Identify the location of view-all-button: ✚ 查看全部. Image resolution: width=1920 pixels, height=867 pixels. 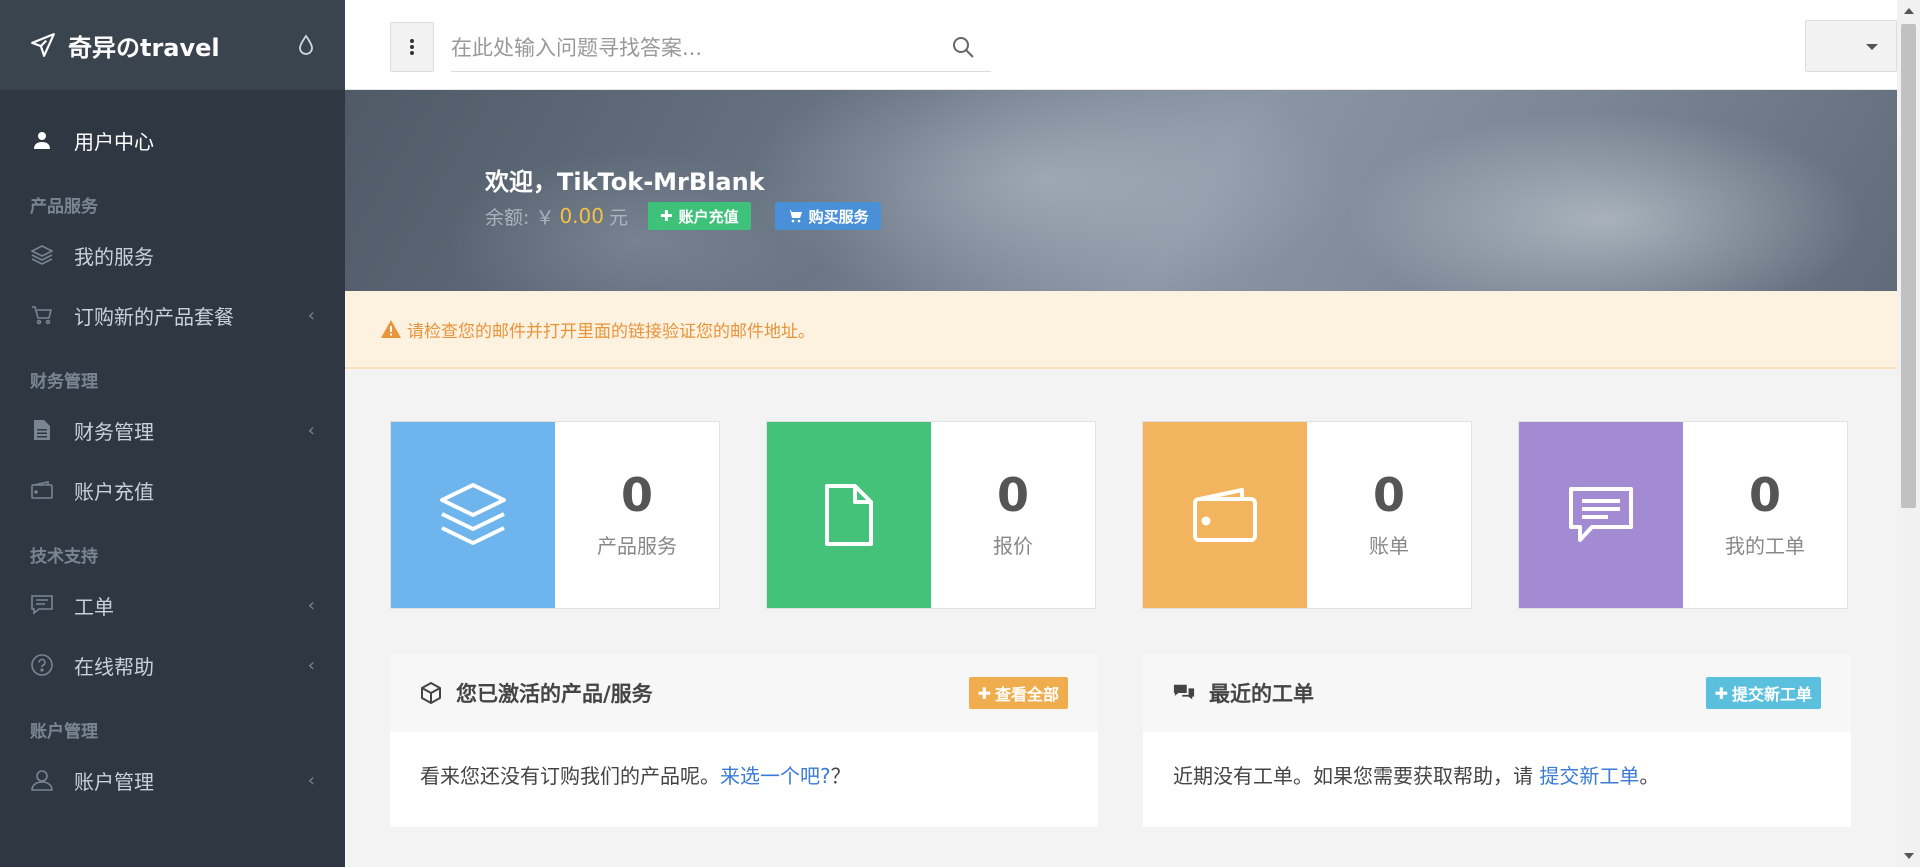
(1018, 693).